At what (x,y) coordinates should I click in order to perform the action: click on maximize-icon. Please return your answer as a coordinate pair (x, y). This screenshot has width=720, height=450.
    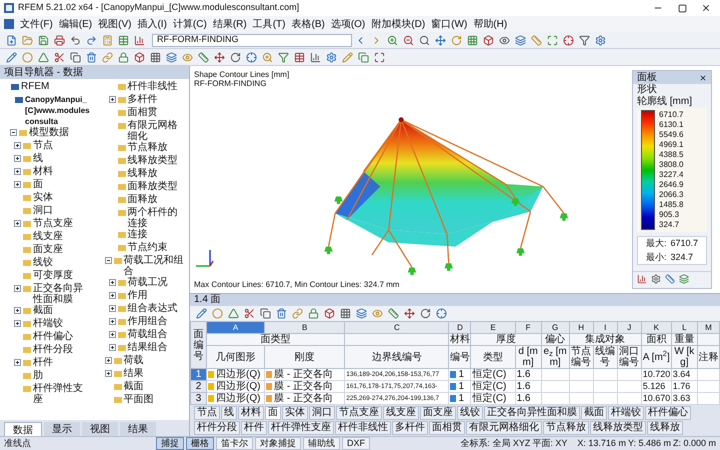
    Looking at the image, I should click on (682, 8).